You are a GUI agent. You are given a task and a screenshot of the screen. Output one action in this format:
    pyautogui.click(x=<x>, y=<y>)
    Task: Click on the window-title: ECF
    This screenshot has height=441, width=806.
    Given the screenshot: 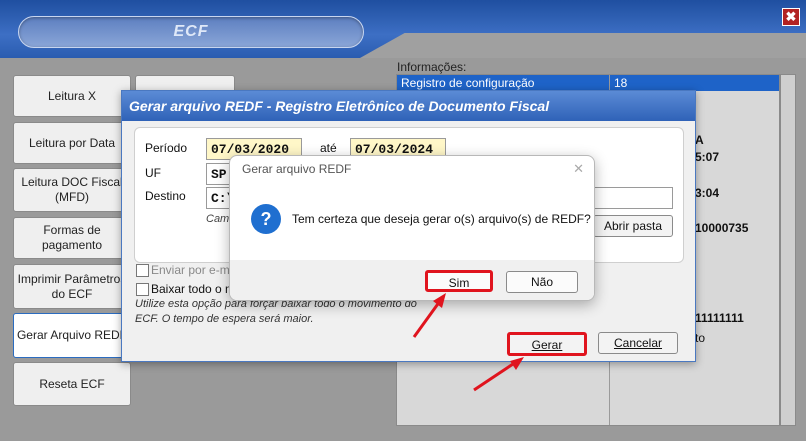 What is the action you would take?
    pyautogui.click(x=191, y=31)
    